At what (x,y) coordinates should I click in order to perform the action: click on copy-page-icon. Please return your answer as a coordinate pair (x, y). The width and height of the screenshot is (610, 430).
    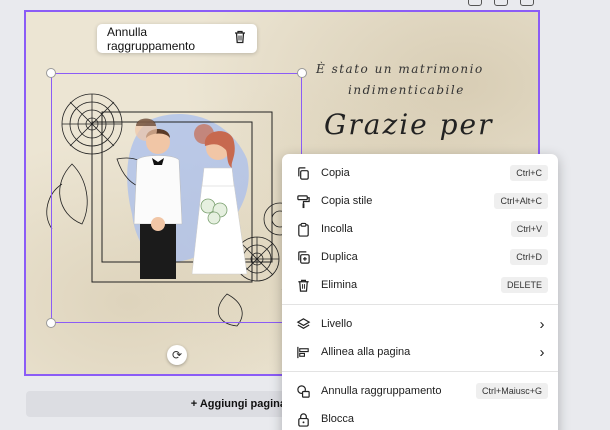
    Looking at the image, I should click on (527, 3).